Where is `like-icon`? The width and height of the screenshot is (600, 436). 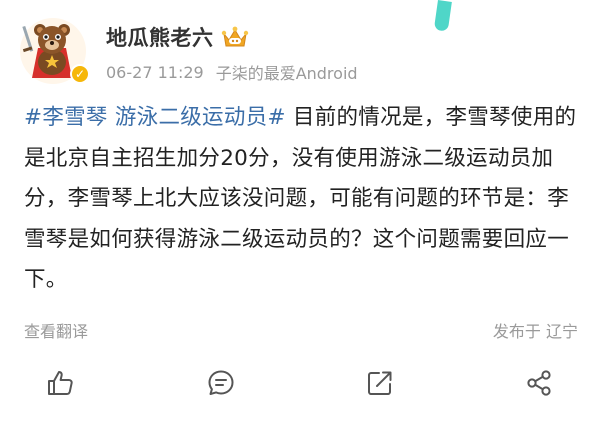
like-icon is located at coordinates (60, 383).